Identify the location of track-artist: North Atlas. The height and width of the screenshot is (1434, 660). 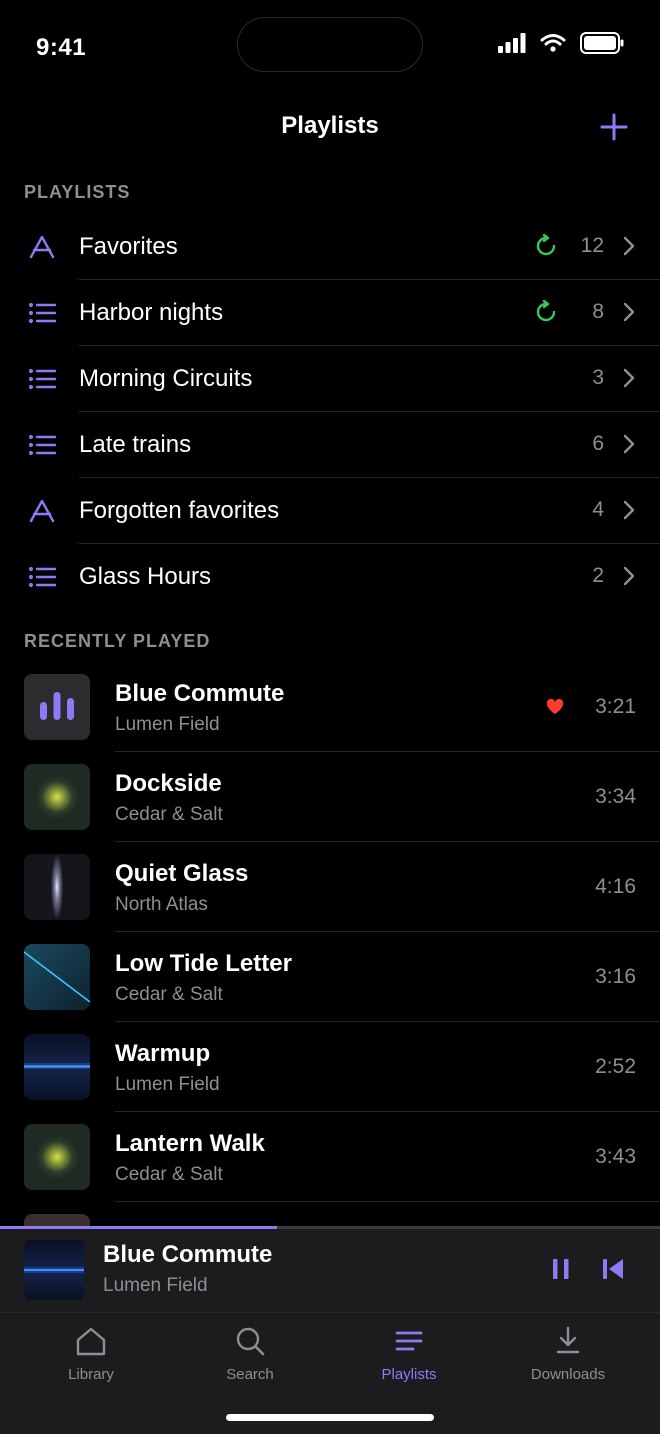
(161, 904).